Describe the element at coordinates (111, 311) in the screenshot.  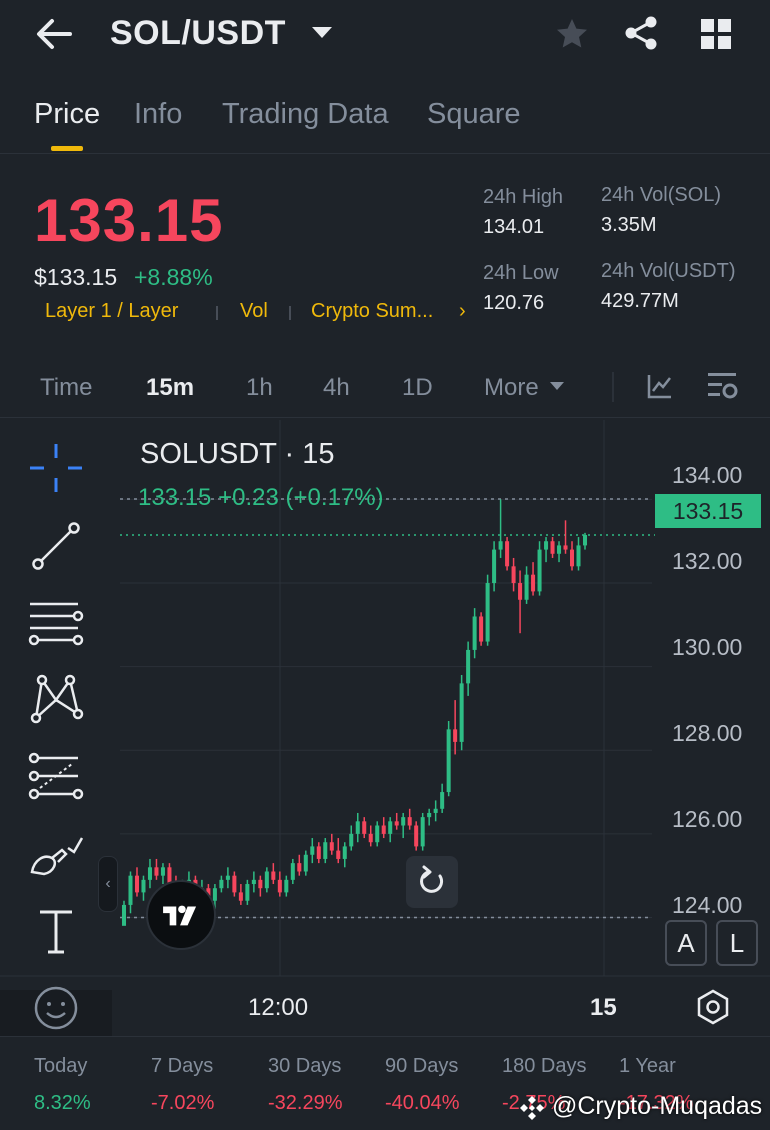
I see `tag-layer: Layer 1 / Layer` at that location.